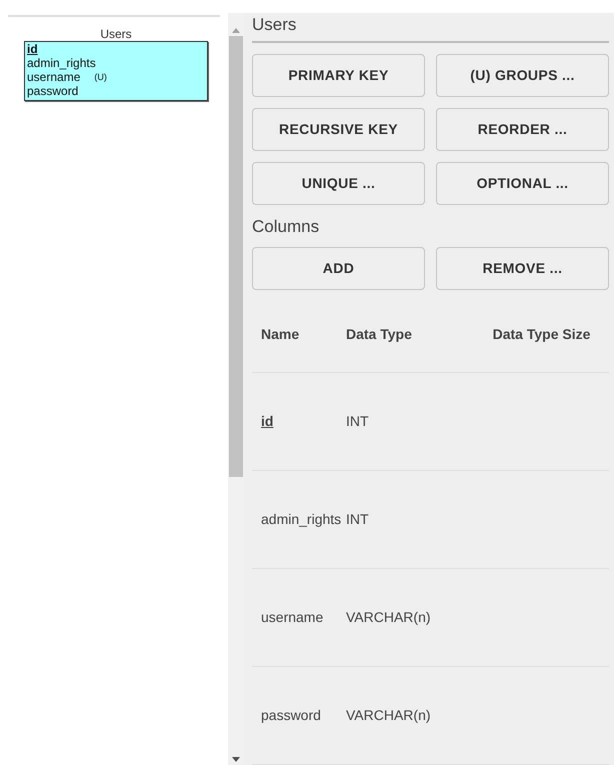  I want to click on scroll-down-icon, so click(236, 760).